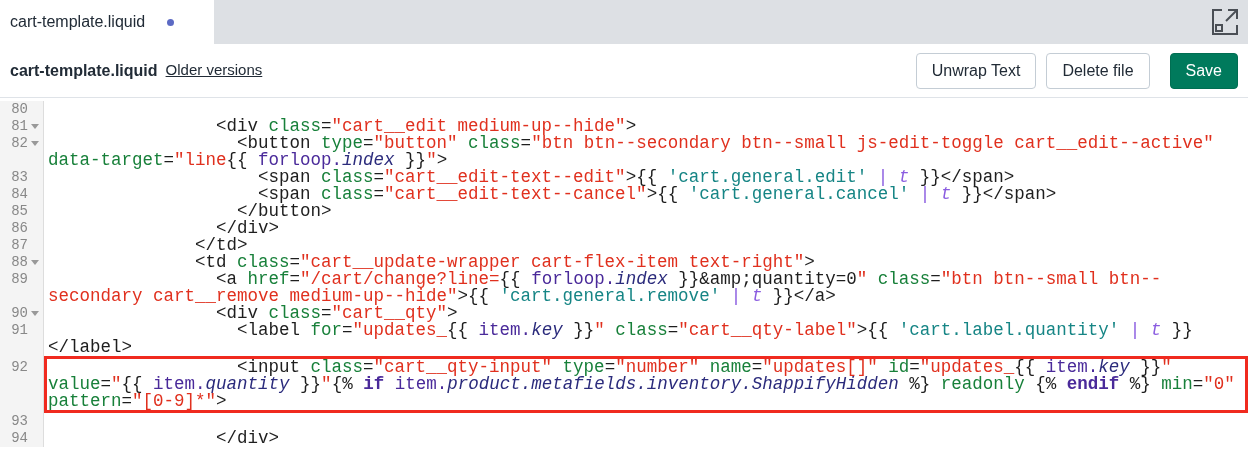  What do you see at coordinates (19, 279) in the screenshot?
I see `line-number: 89` at bounding box center [19, 279].